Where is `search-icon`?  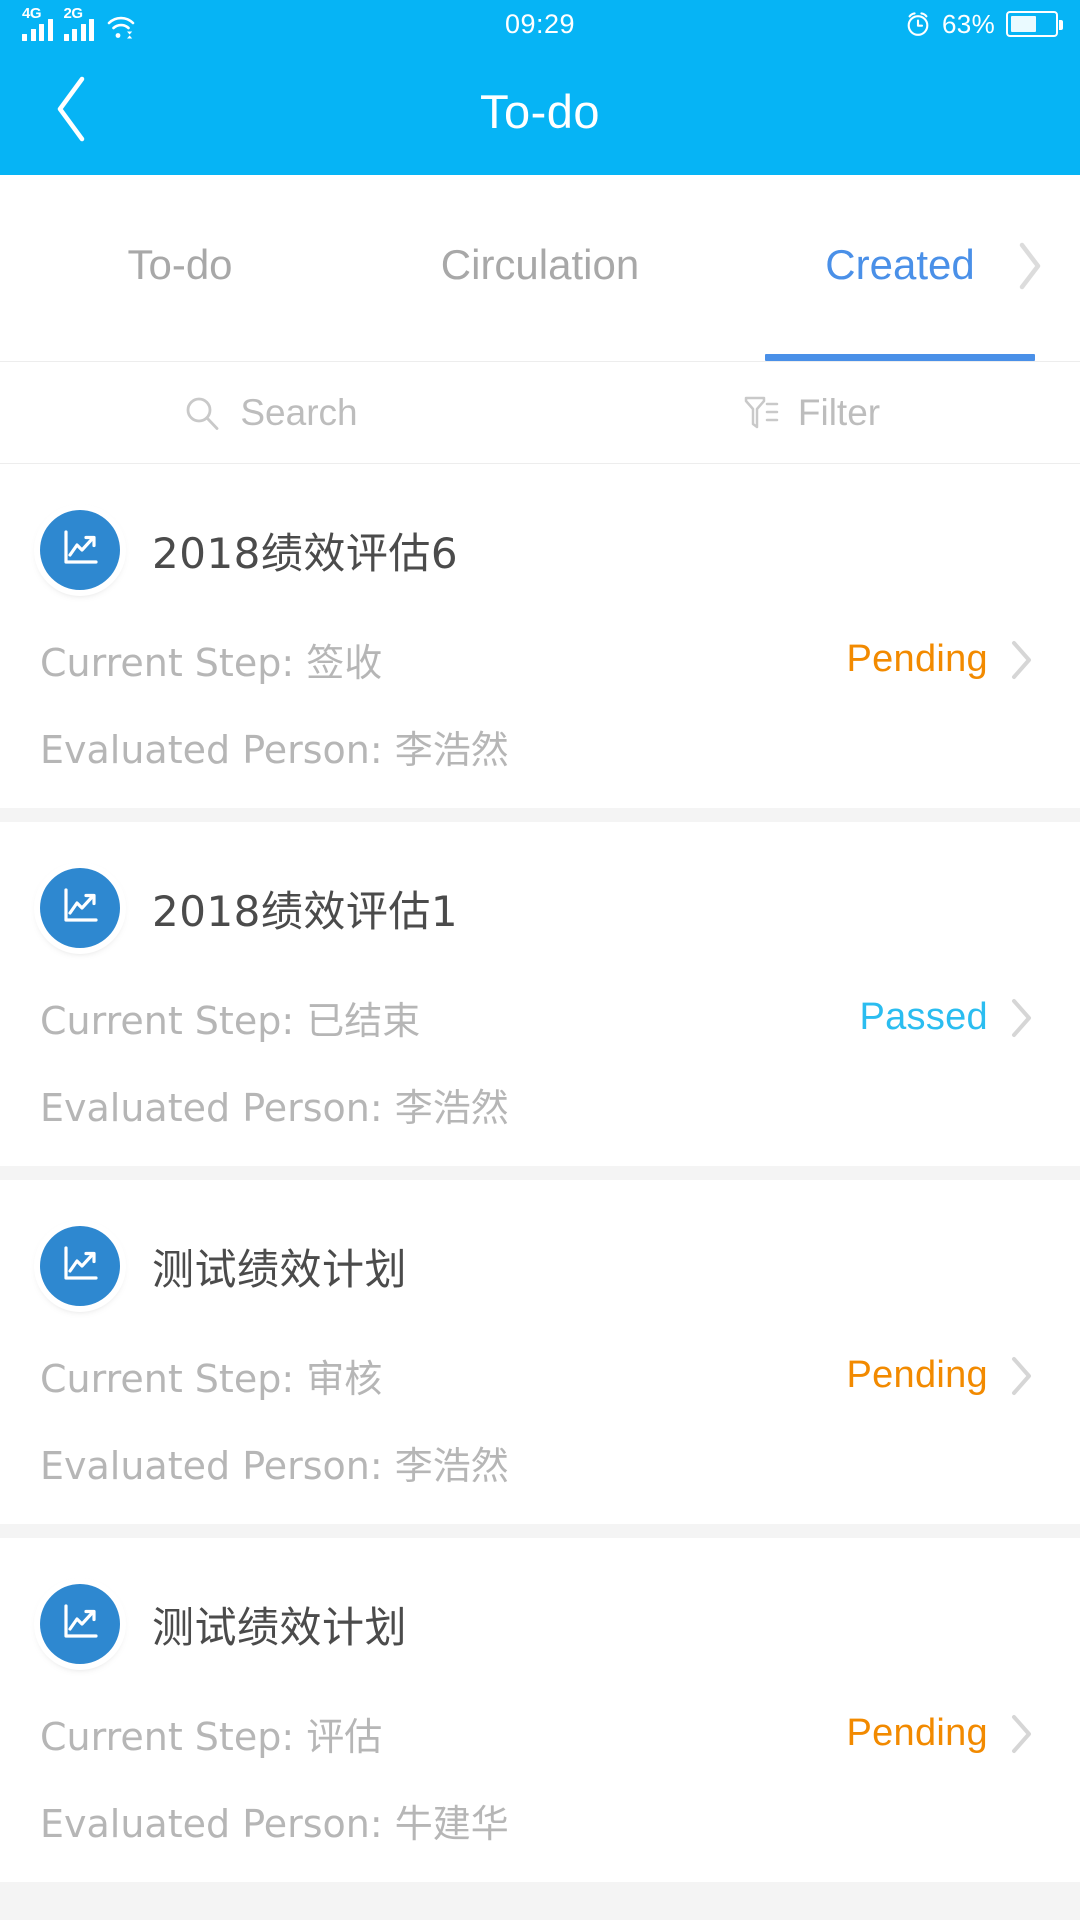 search-icon is located at coordinates (202, 413).